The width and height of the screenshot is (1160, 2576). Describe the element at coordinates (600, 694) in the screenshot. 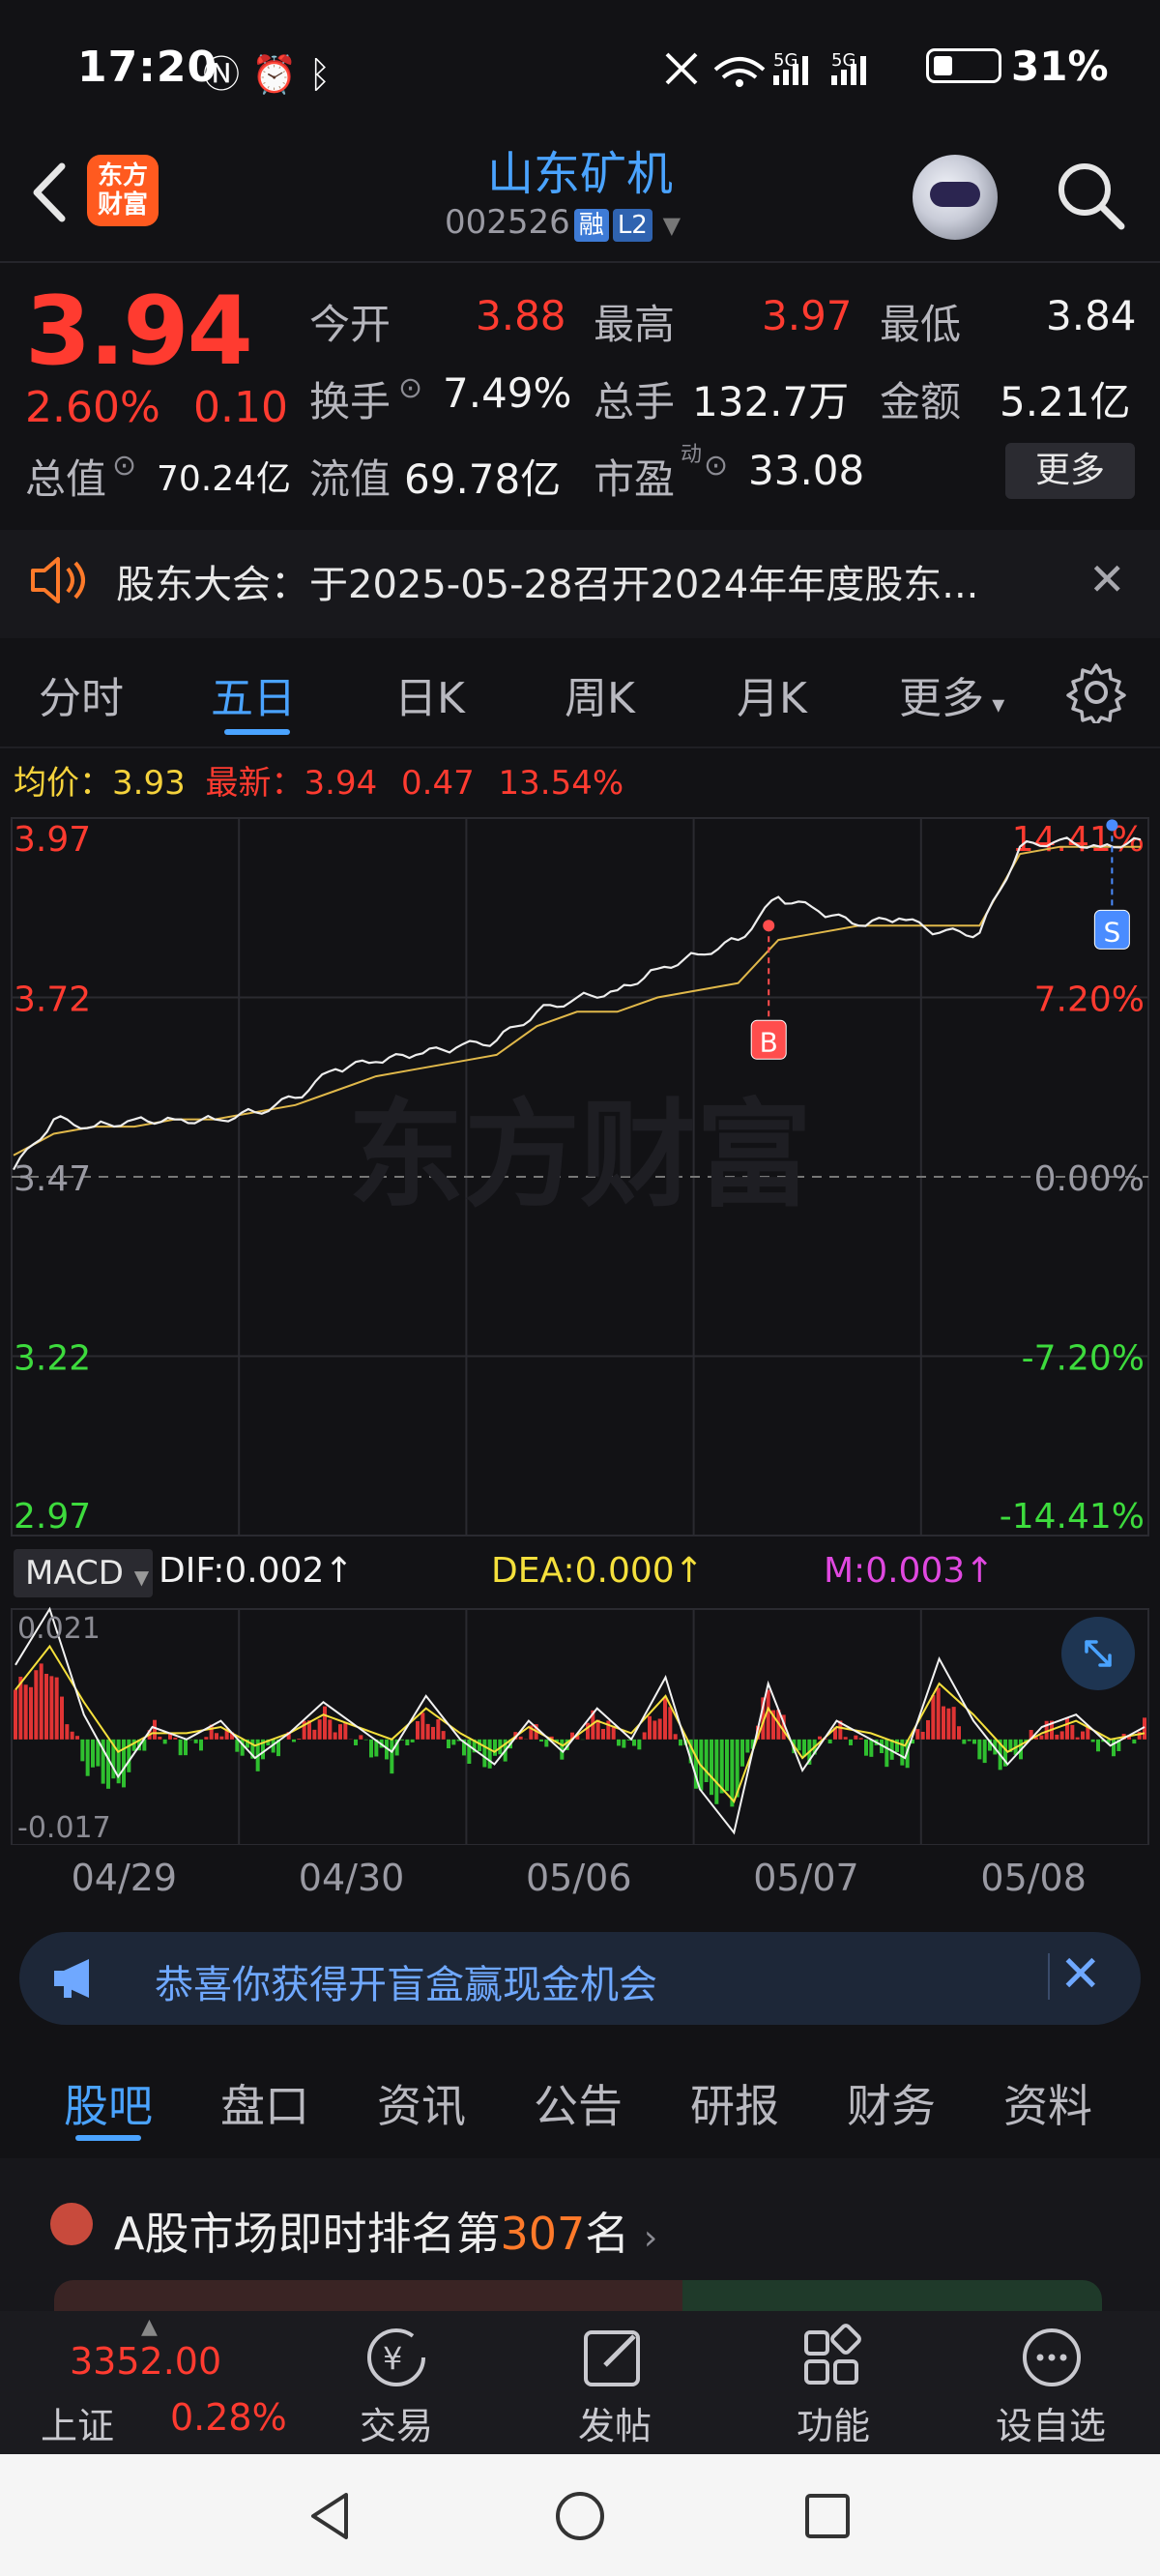

I see `tab-4: 周K` at that location.